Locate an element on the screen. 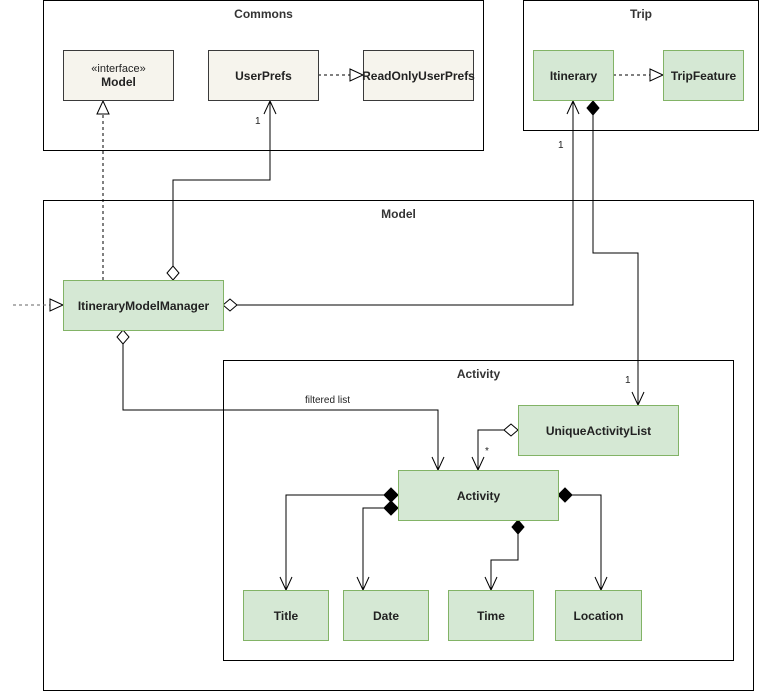 Image resolution: width=759 pixels, height=691 pixels. class-name: Location is located at coordinates (598, 615).